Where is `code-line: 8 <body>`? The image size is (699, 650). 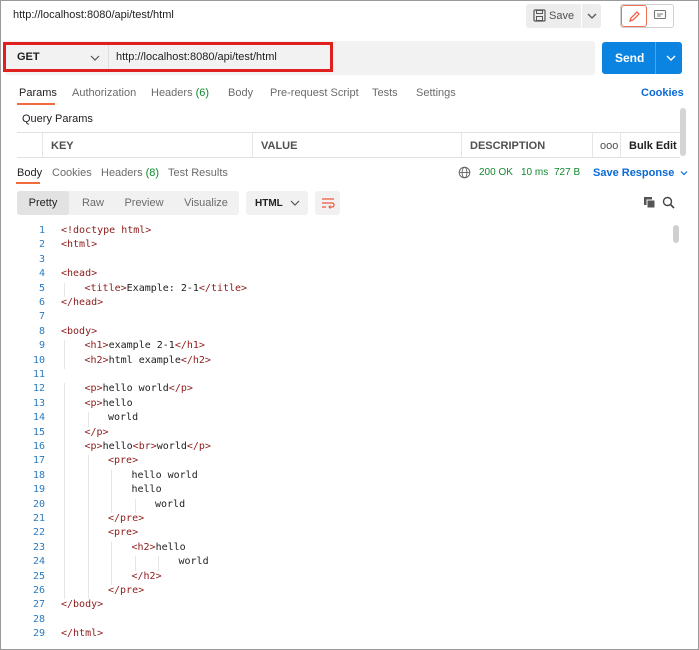
code-line: 8 <body> is located at coordinates (344, 333).